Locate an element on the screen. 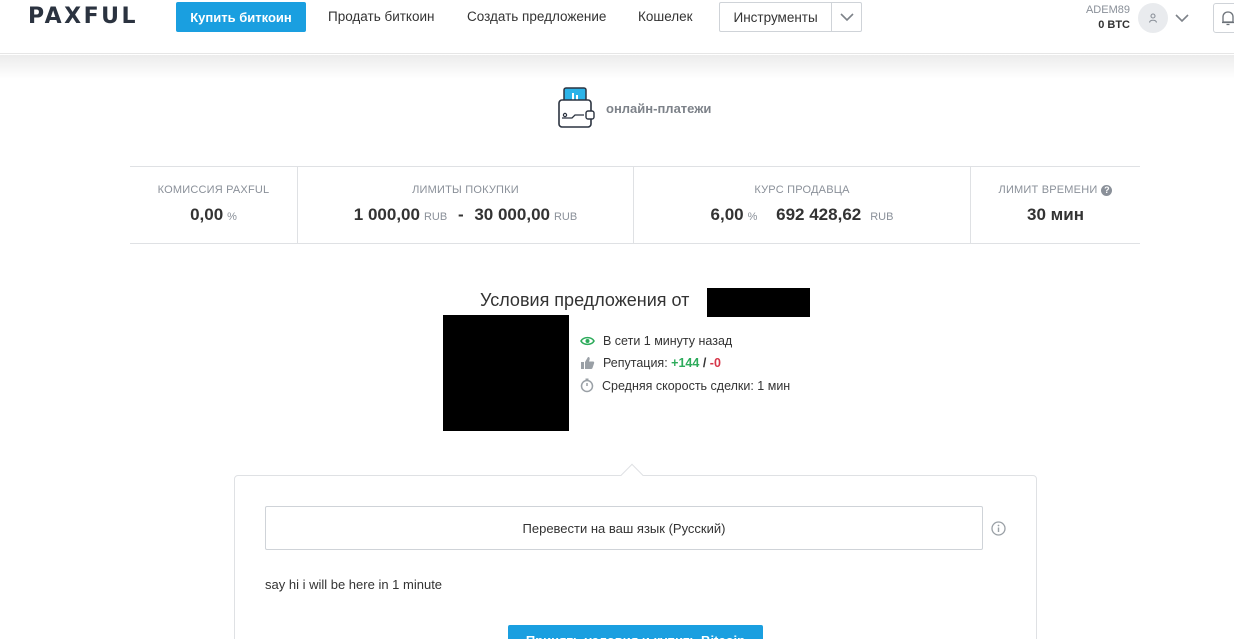  fee-stat: КОМИССИЯ PAXFUL 0,00% is located at coordinates (214, 205).